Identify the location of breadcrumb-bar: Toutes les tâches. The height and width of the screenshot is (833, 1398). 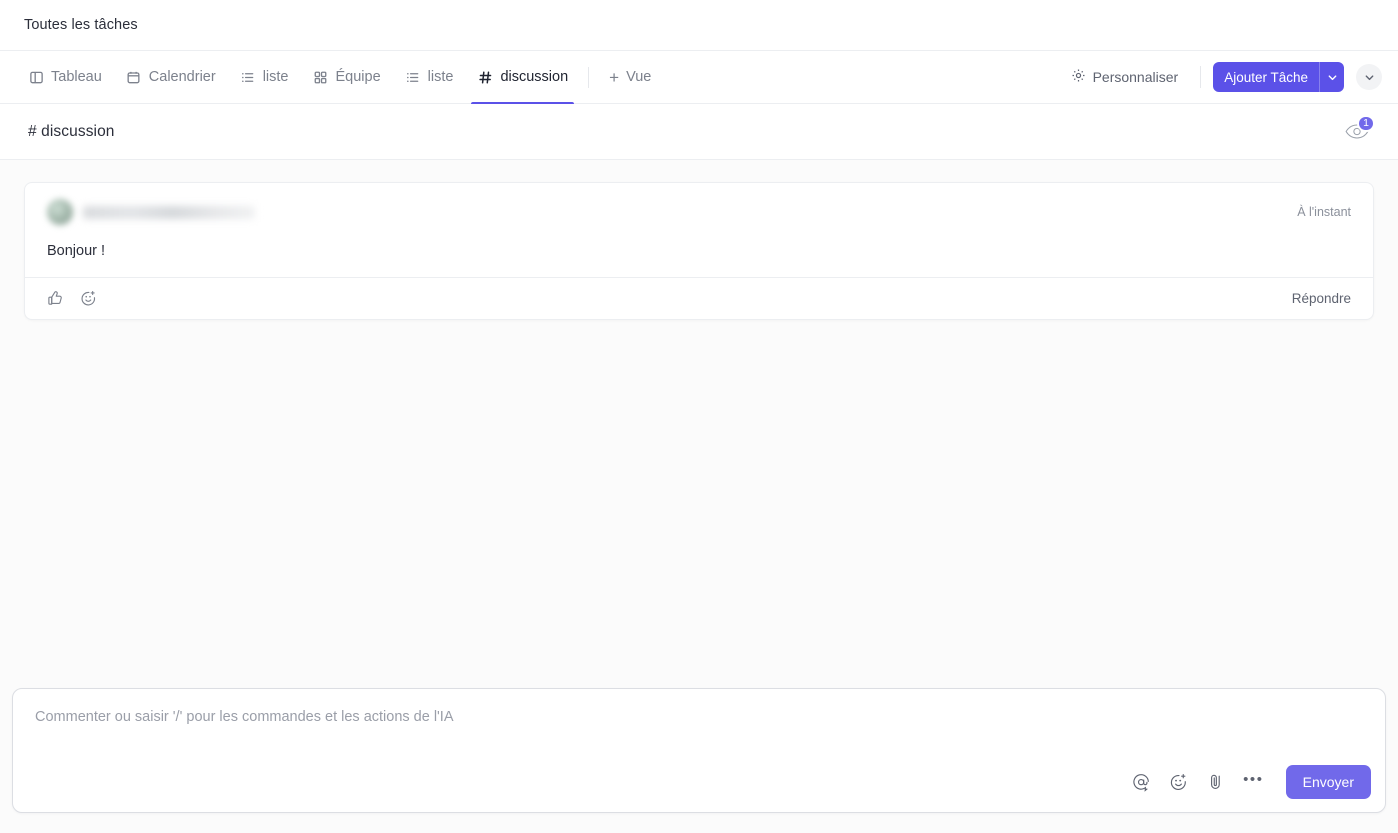
(699, 25).